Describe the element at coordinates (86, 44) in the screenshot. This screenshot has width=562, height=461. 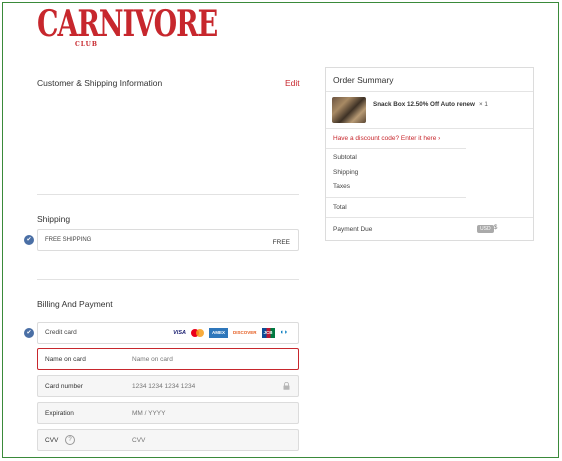
I see `logo-subtitle: CLUB` at that location.